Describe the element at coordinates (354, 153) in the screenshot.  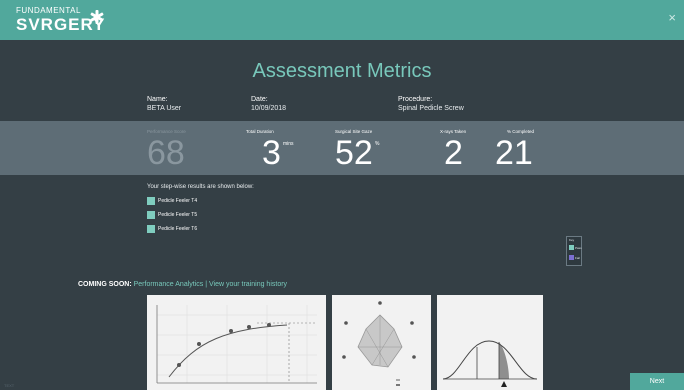
I see `metric-value: 52` at that location.